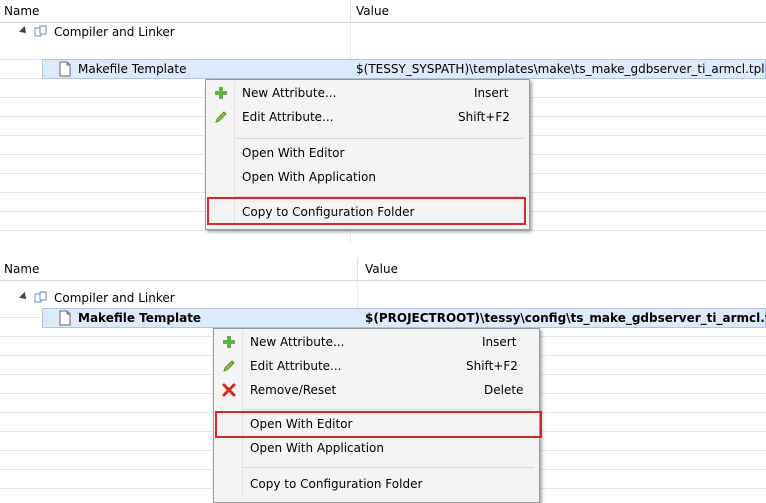 Image resolution: width=766 pixels, height=503 pixels. I want to click on menu-item-copy-to-configuration-folder: Copy to Configuration Folder, so click(375, 484).